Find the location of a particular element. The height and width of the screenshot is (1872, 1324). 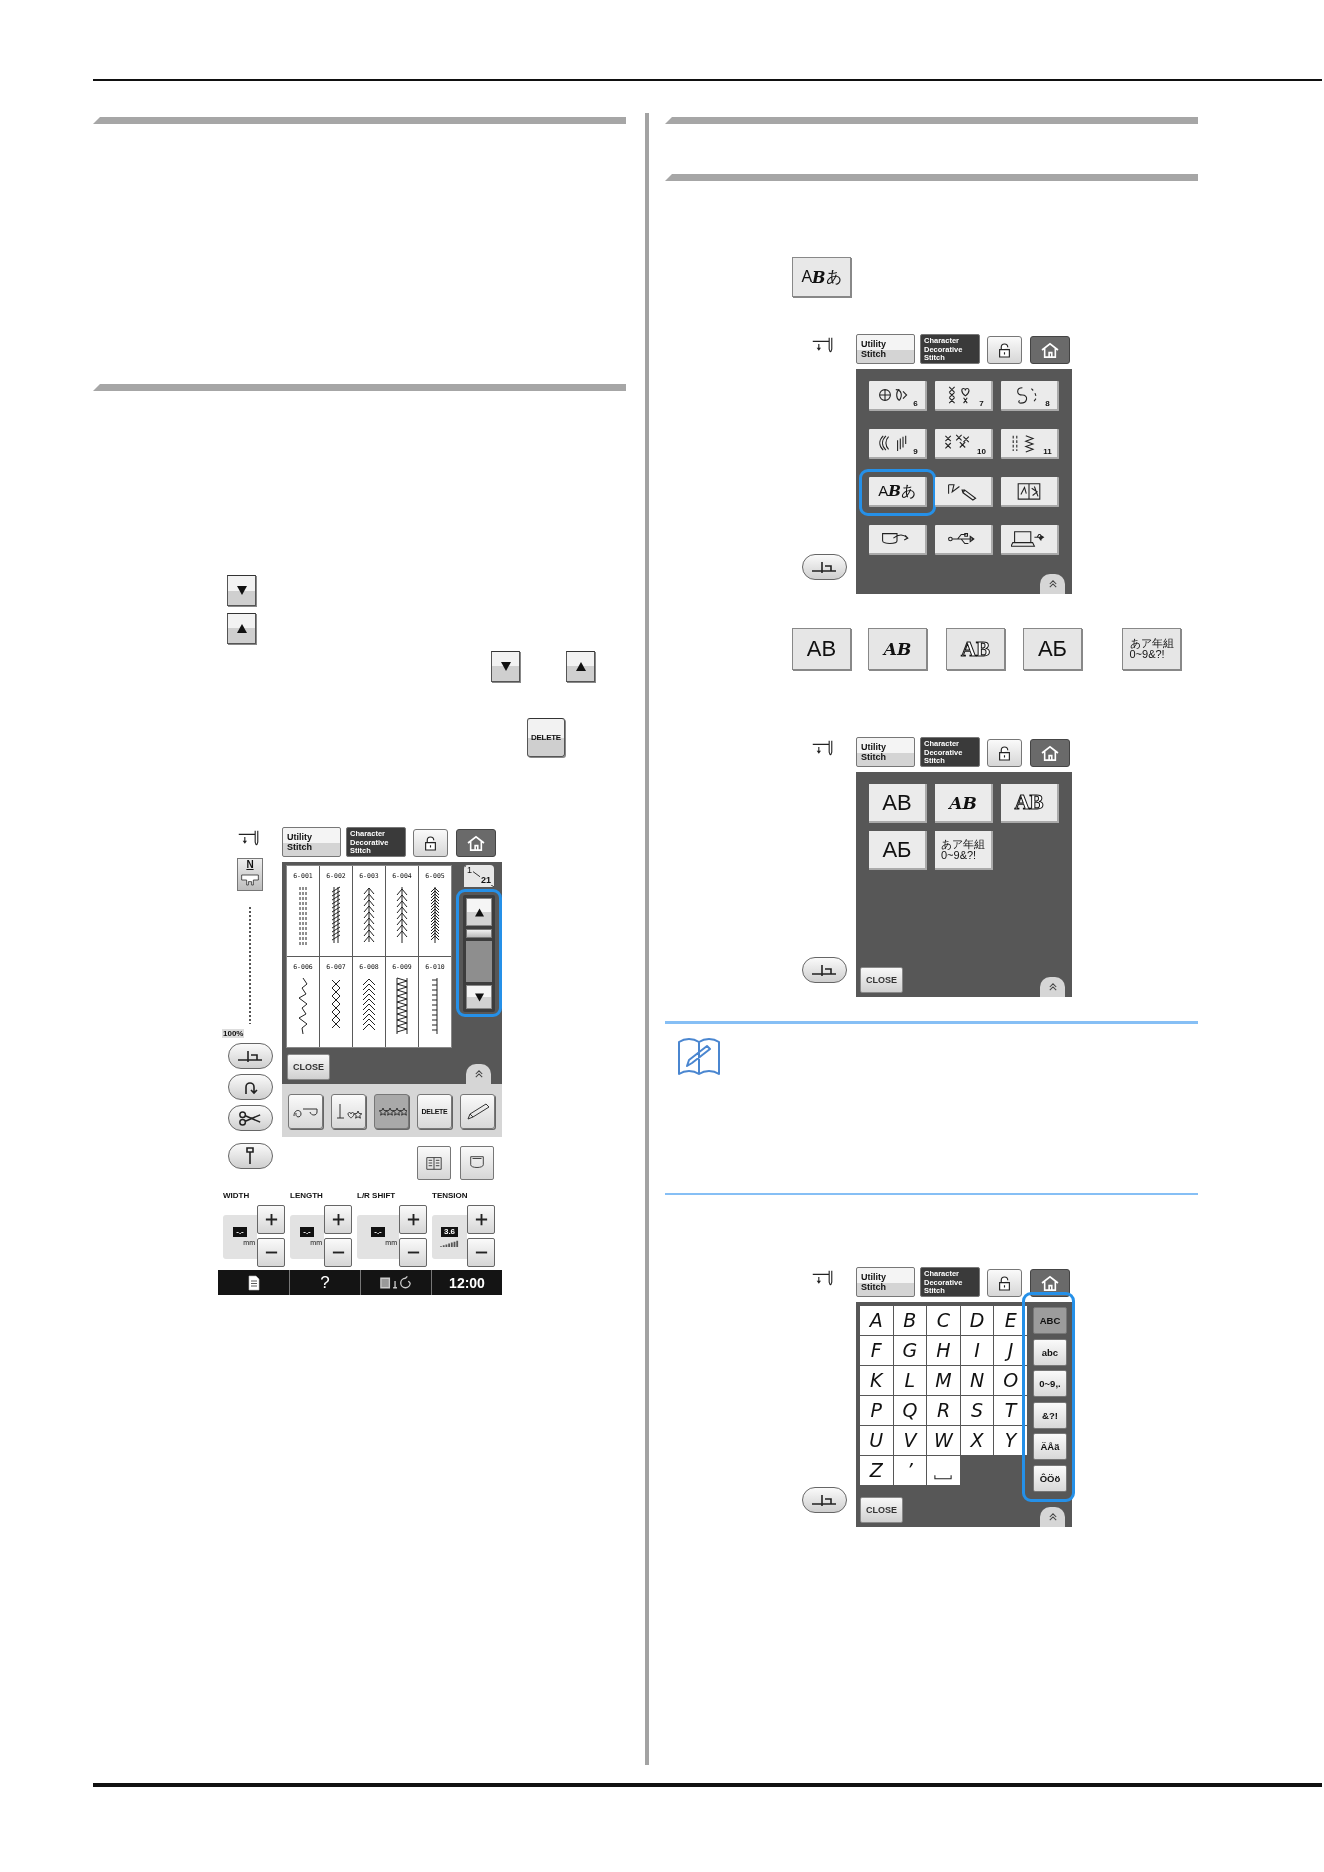

letter-key: Q is located at coordinates (910, 1410).